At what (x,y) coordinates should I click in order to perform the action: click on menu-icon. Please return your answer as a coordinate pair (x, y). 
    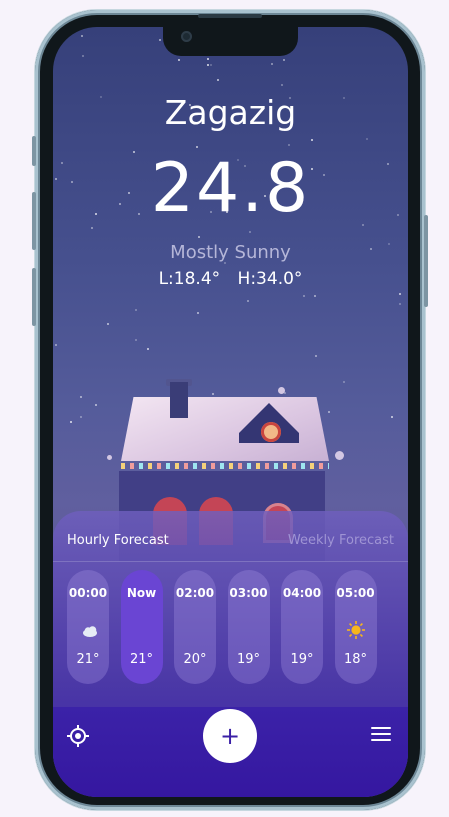
    Looking at the image, I should click on (381, 735).